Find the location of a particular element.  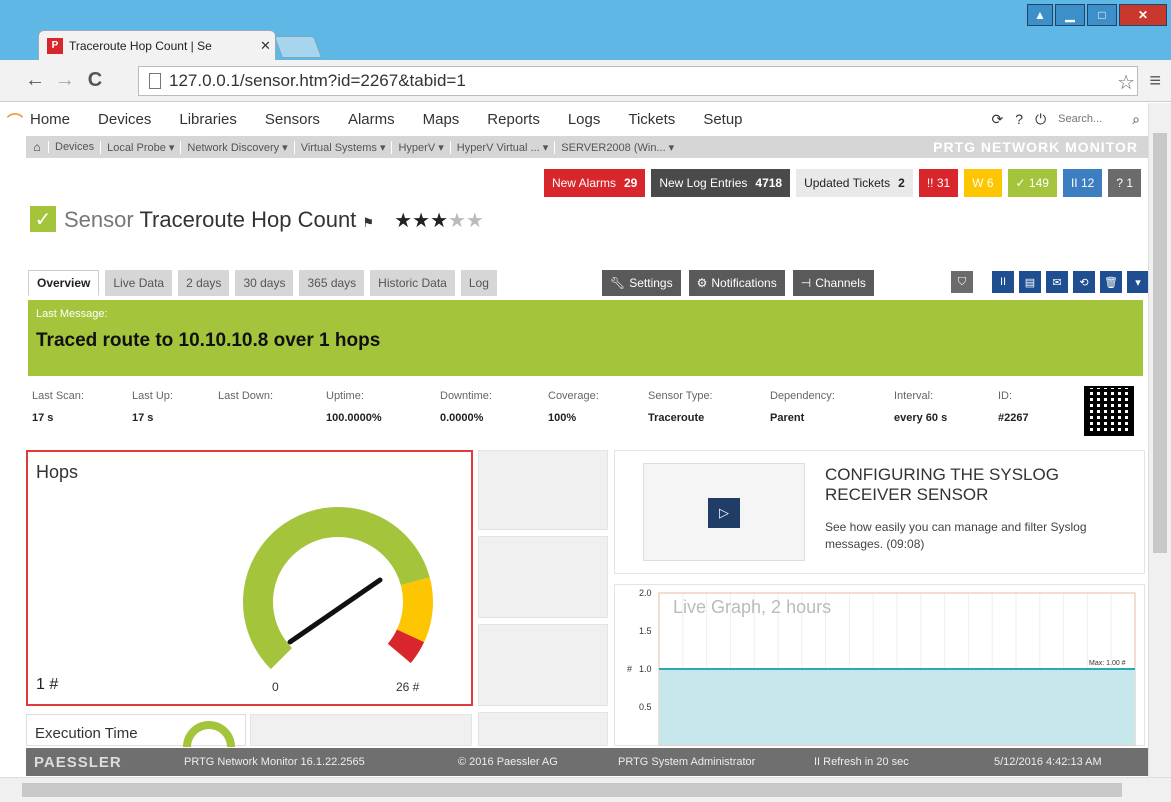

breadcrumb-hyperv-virtual: HyperV Virtual ... ▾ is located at coordinates (502, 147).